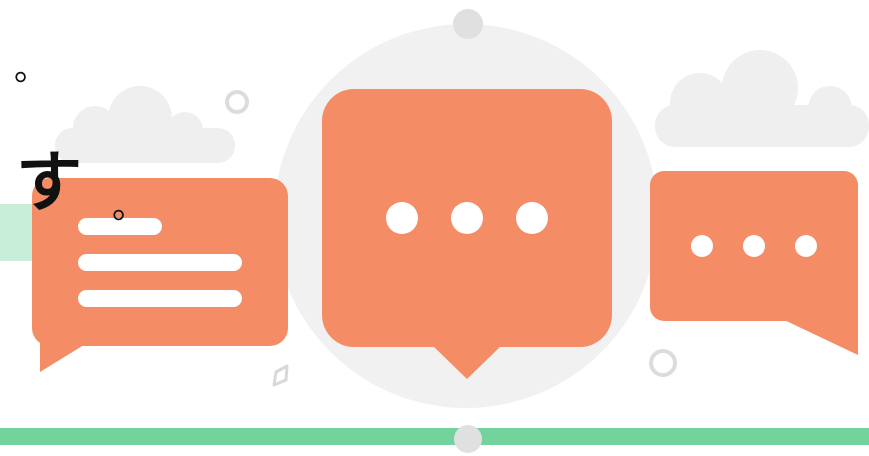 The image size is (869, 456). I want to click on overlay-mark-bottom: 。, so click(129, 207).